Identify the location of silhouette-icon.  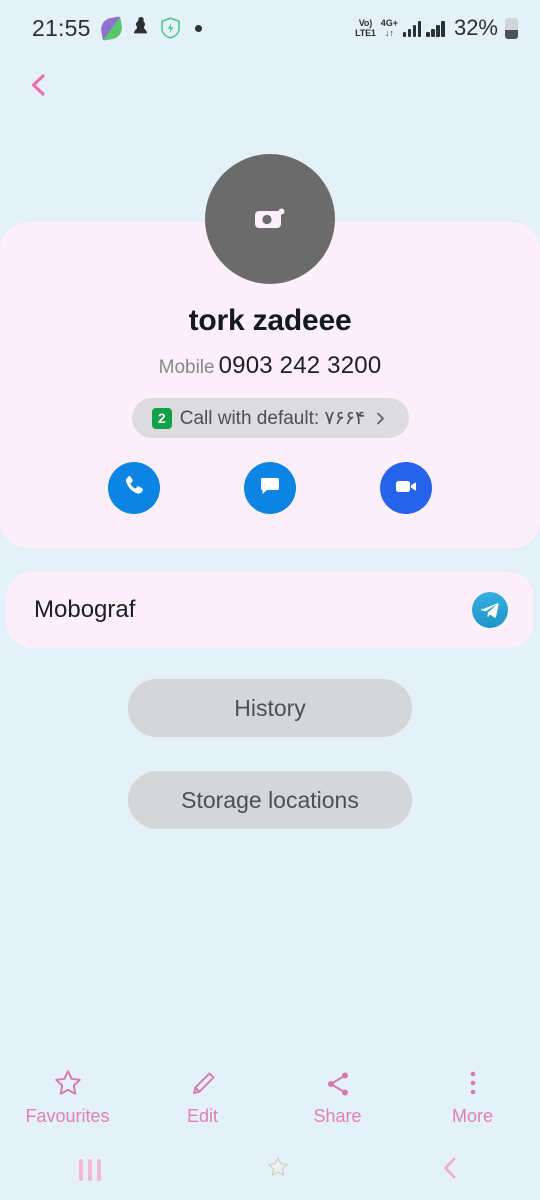
(141, 28).